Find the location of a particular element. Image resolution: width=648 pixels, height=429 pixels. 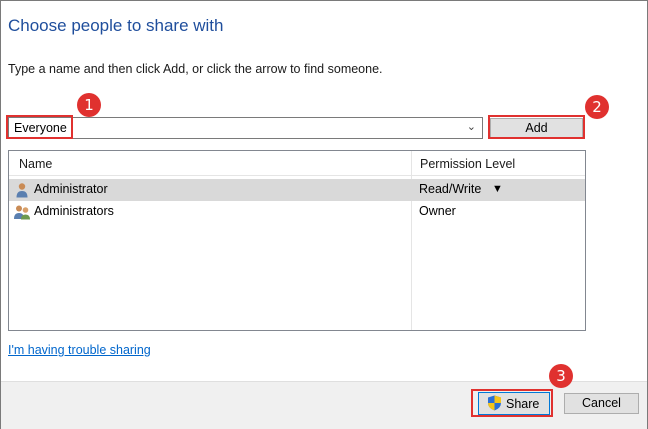

user-icon is located at coordinates (22, 190).